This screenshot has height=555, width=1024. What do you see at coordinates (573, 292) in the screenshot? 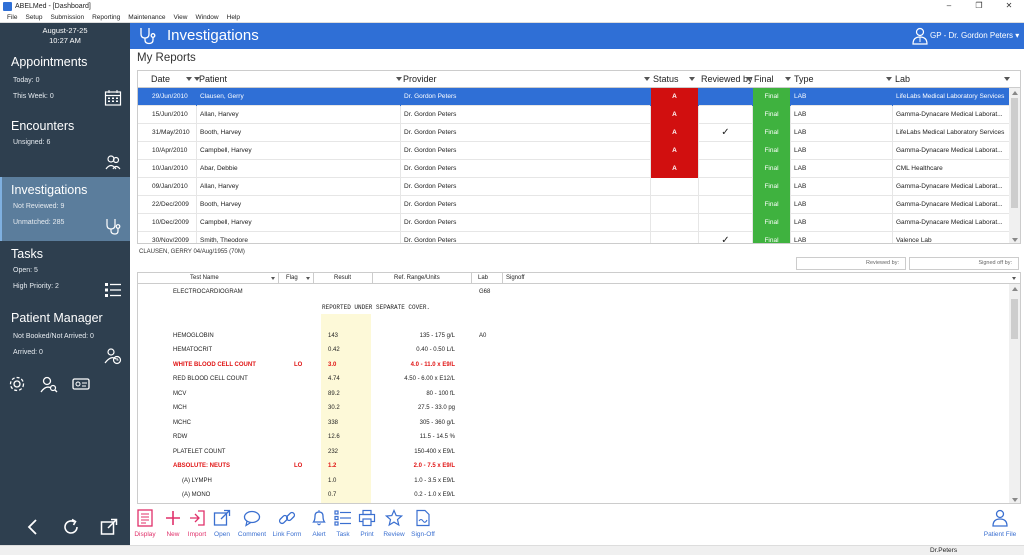
I see `result-row: ELECTROCARDIOGRAM G68` at bounding box center [573, 292].